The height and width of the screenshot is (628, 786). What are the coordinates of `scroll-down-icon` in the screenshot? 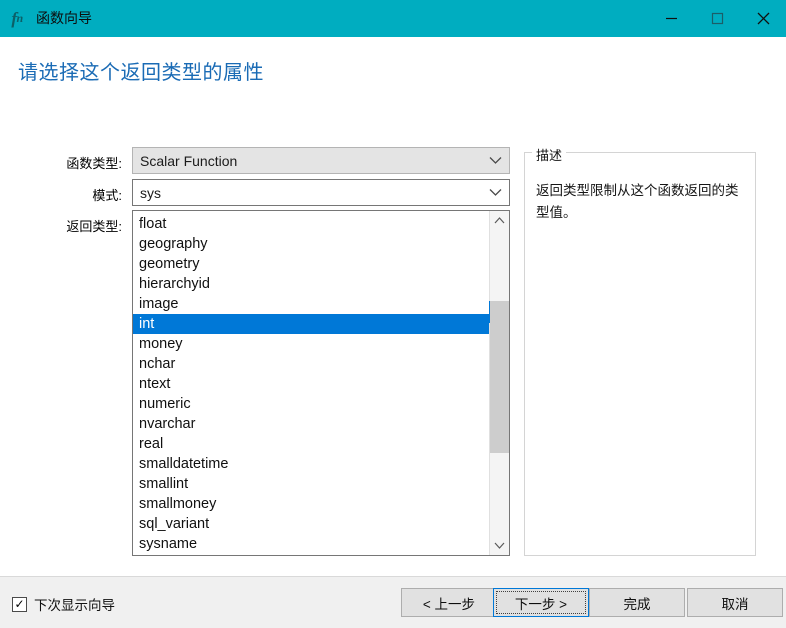 It's located at (499, 545).